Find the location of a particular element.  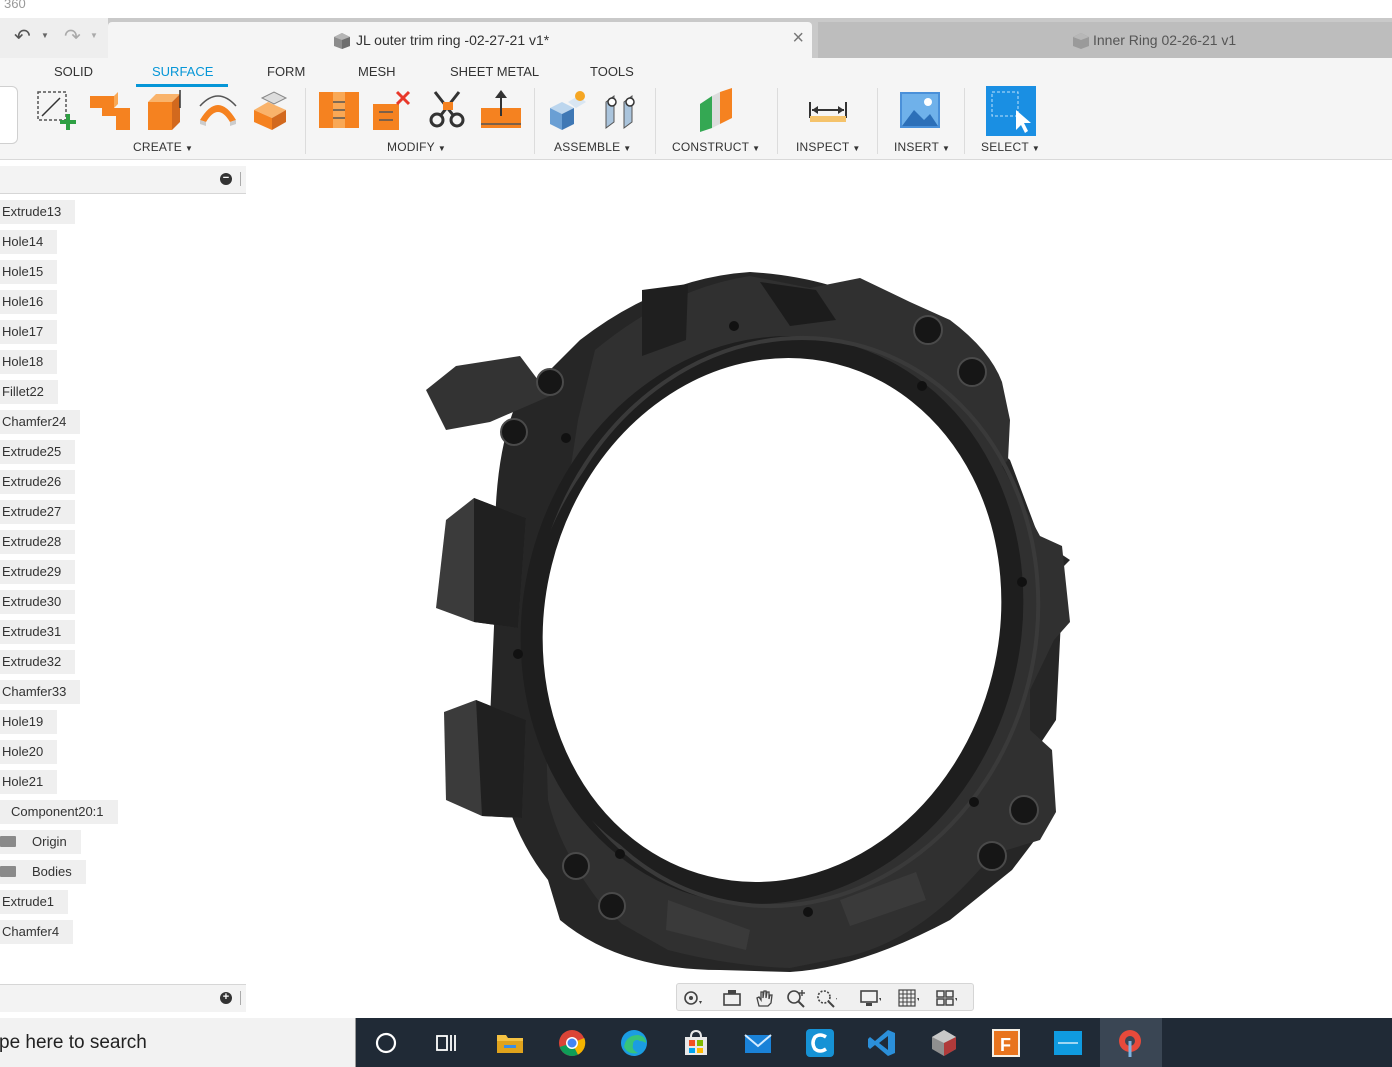

create-sketch-icon is located at coordinates (56, 110).